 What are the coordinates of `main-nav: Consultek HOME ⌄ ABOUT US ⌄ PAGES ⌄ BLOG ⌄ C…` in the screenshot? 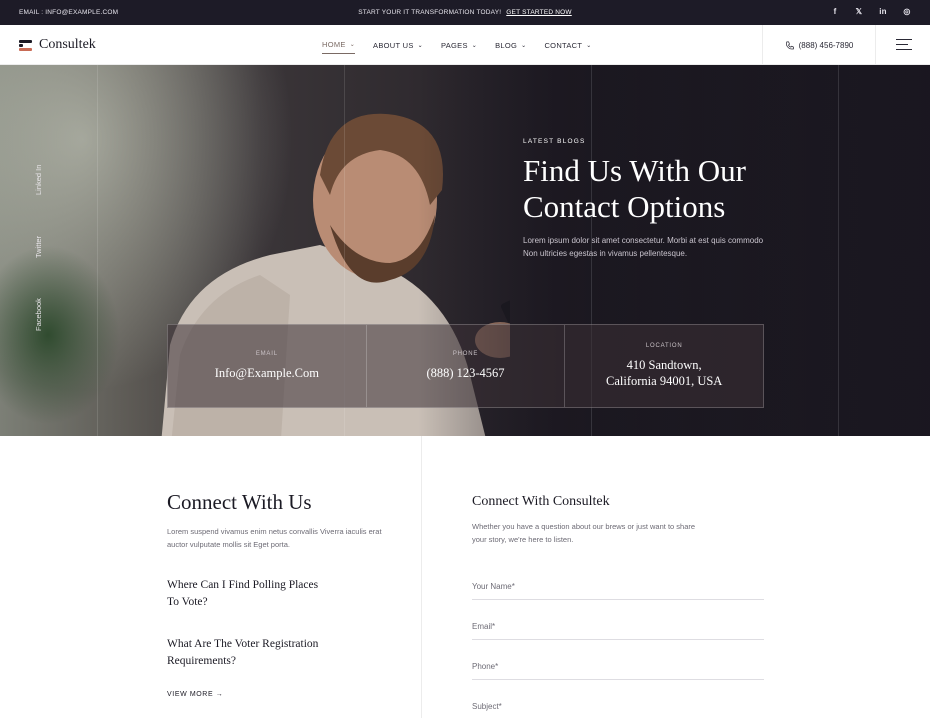 It's located at (465, 45).